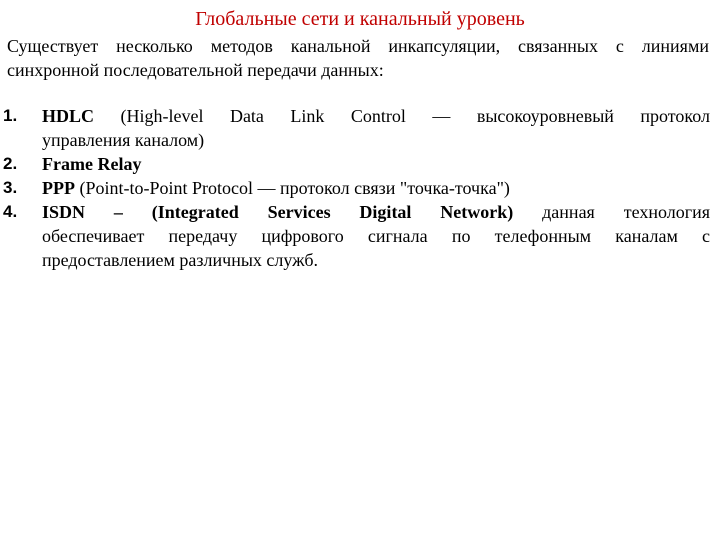 The image size is (720, 540). Describe the element at coordinates (10, 187) in the screenshot. I see `list-number: 3.` at that location.